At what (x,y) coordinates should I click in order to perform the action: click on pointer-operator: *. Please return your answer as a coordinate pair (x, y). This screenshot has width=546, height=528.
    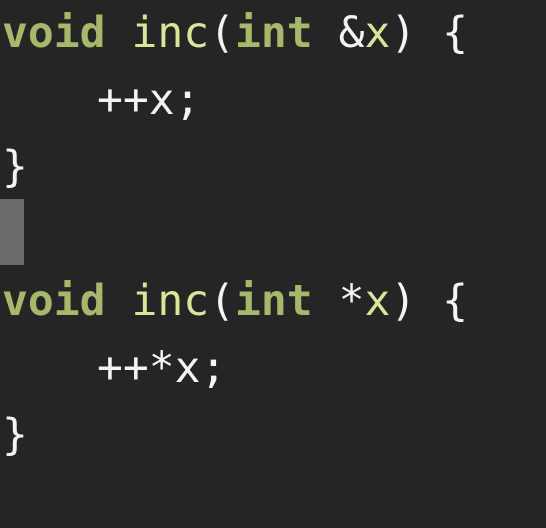
    Looking at the image, I should click on (338, 301).